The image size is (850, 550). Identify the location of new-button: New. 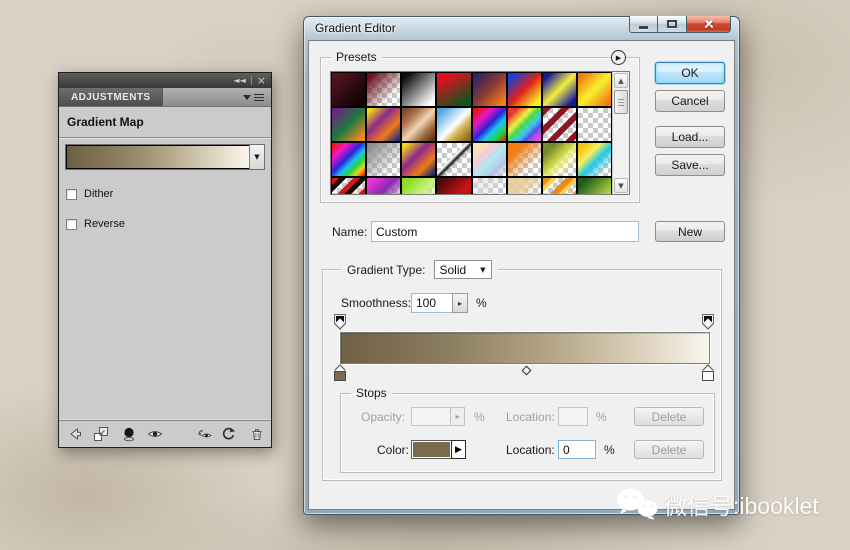
(690, 231).